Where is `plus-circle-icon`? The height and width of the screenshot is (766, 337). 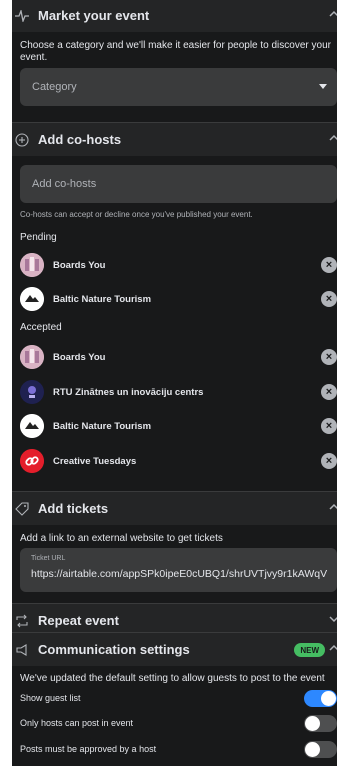
plus-circle-icon is located at coordinates (22, 140).